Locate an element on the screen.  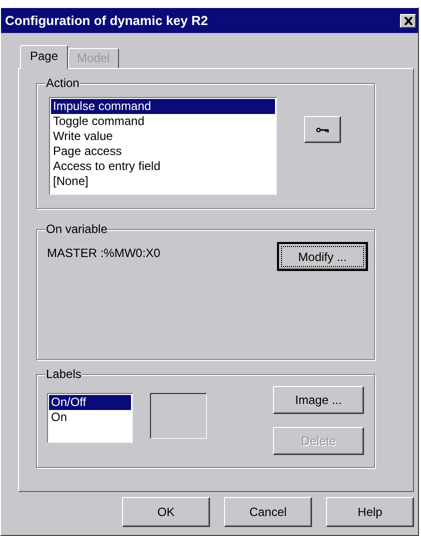
list-item: Toggle command is located at coordinates (163, 121).